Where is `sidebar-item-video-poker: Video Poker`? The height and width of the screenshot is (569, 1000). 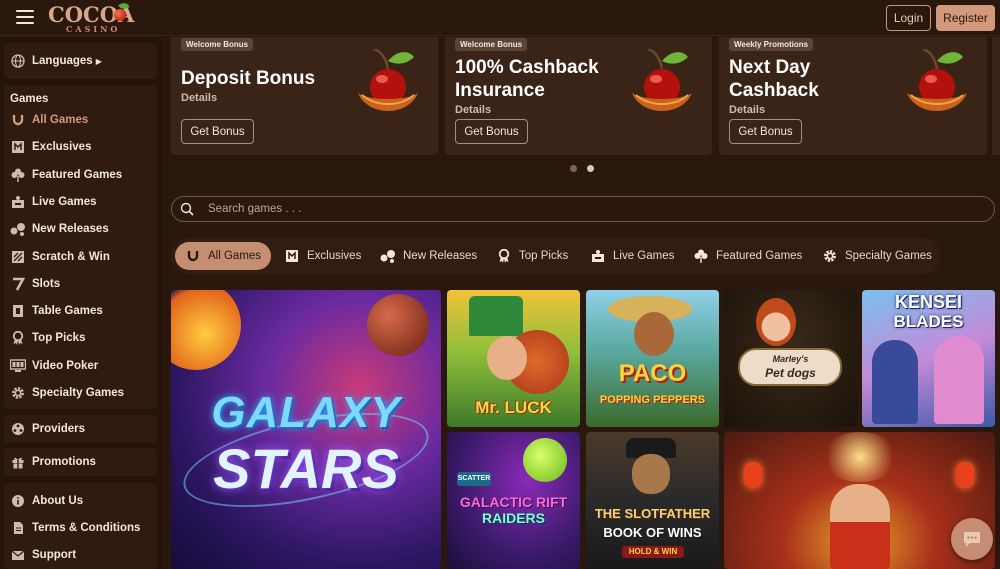 sidebar-item-video-poker: Video Poker is located at coordinates (54, 366).